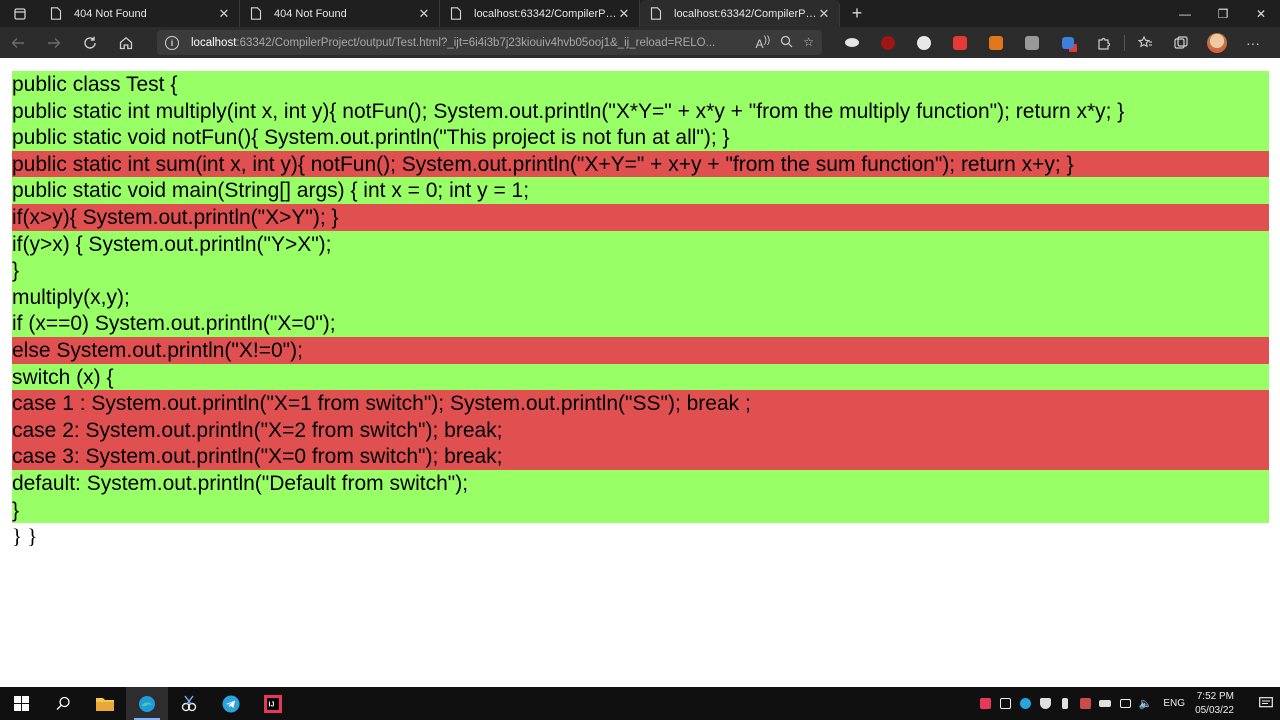 The width and height of the screenshot is (1280, 720). I want to click on tray-item: 🔈, so click(1145, 703).